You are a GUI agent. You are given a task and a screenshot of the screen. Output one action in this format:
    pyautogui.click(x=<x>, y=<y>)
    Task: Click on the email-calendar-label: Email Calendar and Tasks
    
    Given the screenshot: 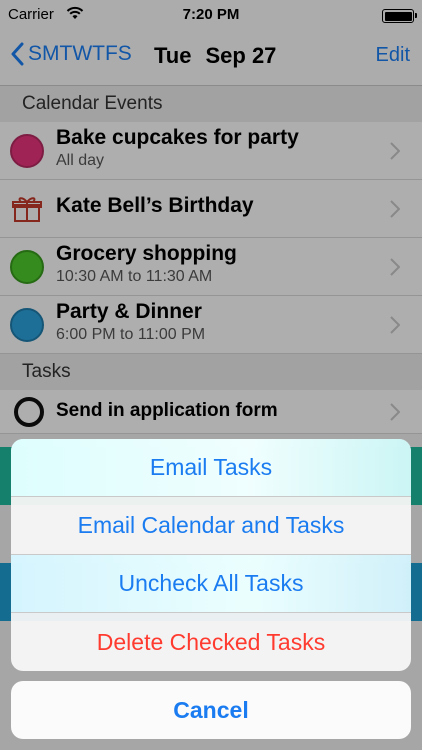 What is the action you would take?
    pyautogui.click(x=211, y=525)
    